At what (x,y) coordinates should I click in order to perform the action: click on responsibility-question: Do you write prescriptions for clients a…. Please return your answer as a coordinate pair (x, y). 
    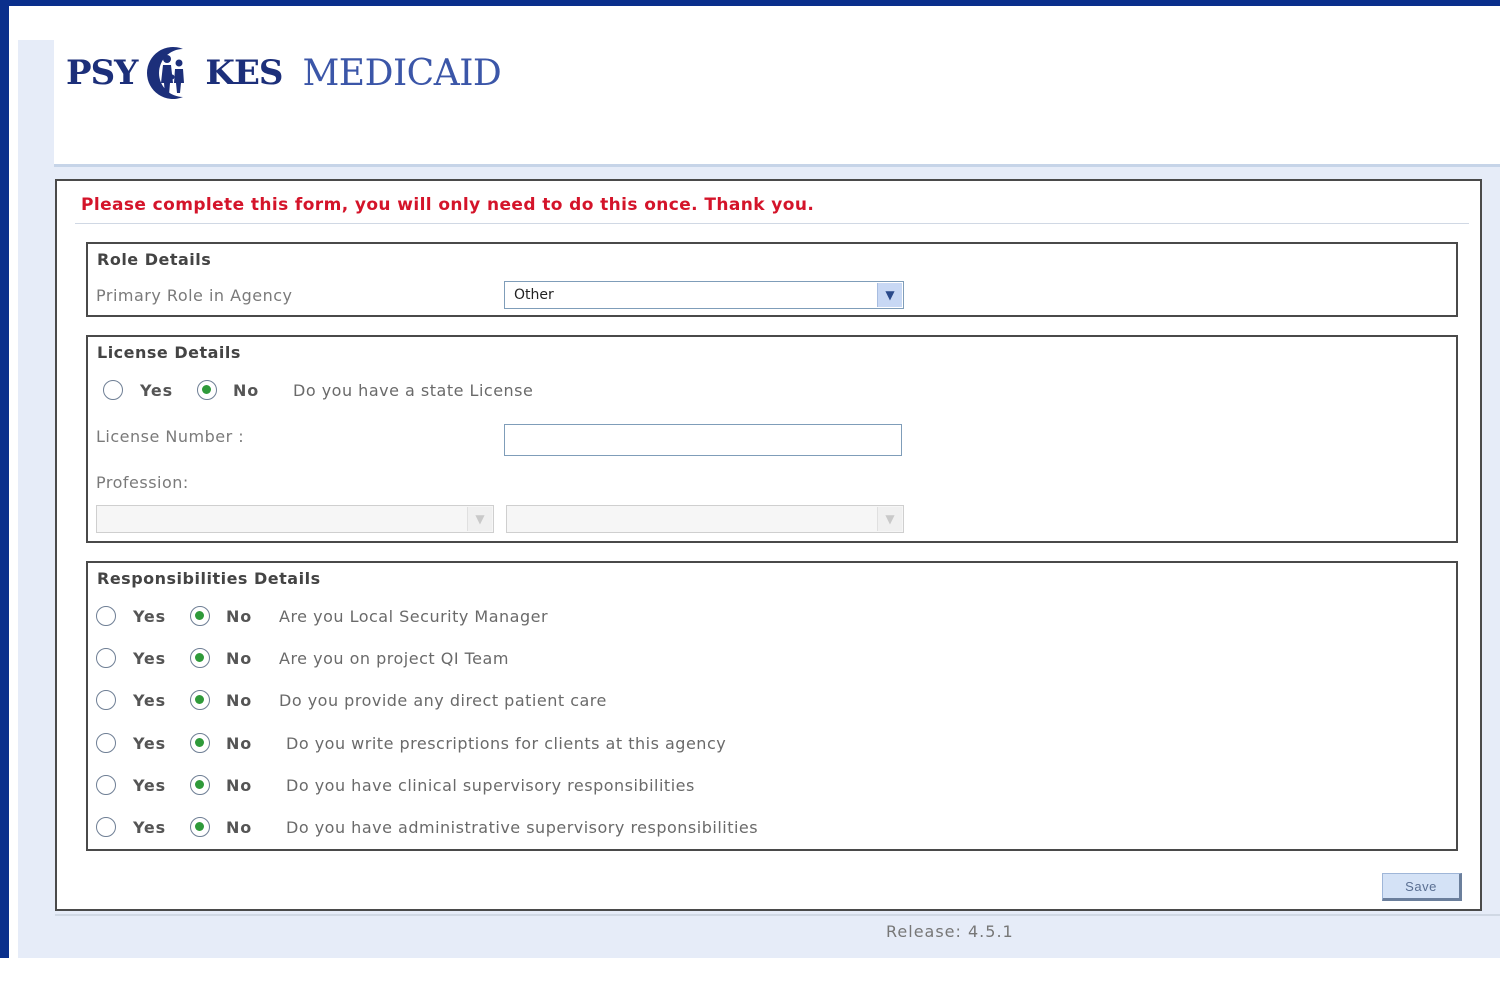
    Looking at the image, I should click on (506, 743).